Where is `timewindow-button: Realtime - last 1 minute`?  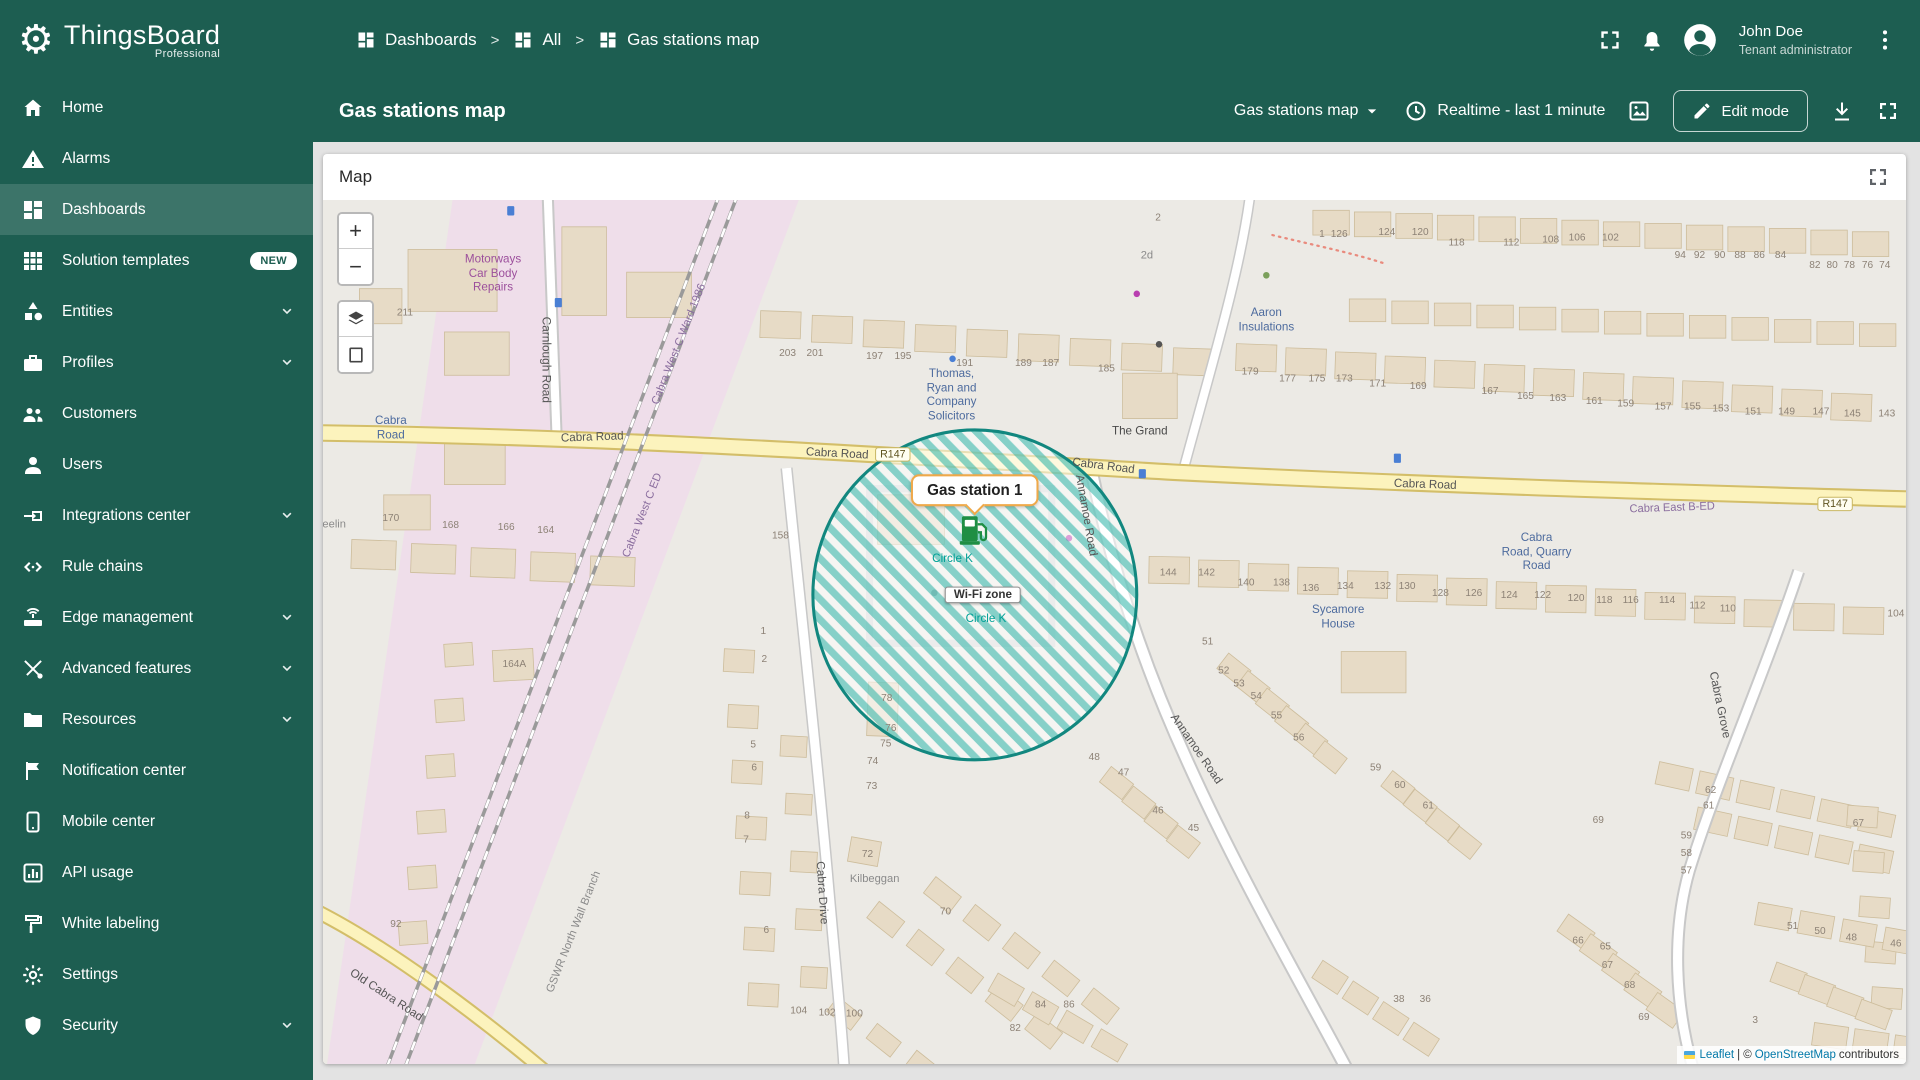 timewindow-button: Realtime - last 1 minute is located at coordinates (1504, 111).